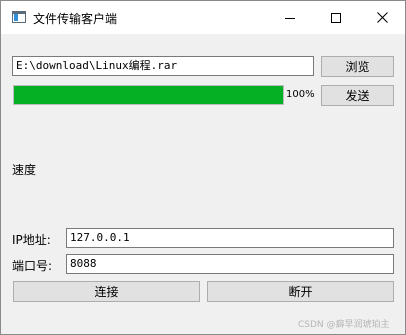 The width and height of the screenshot is (406, 335). I want to click on close-icon, so click(382, 17).